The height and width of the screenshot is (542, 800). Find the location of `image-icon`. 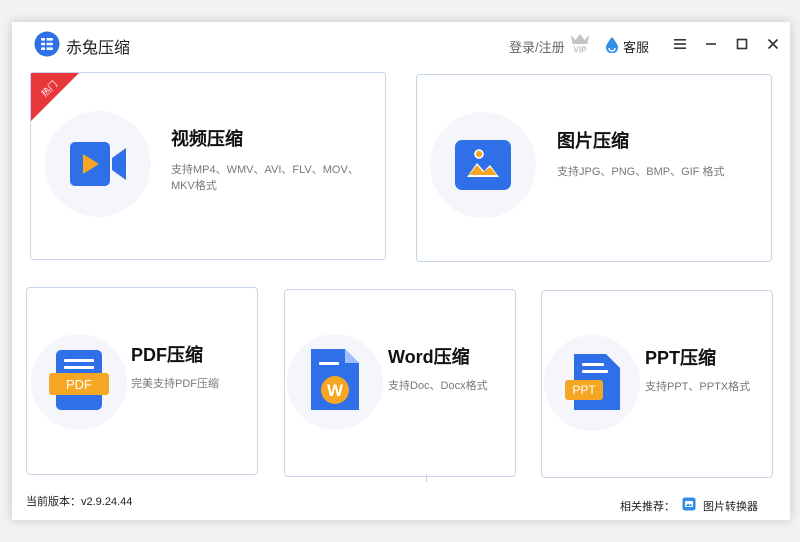

image-icon is located at coordinates (483, 165).